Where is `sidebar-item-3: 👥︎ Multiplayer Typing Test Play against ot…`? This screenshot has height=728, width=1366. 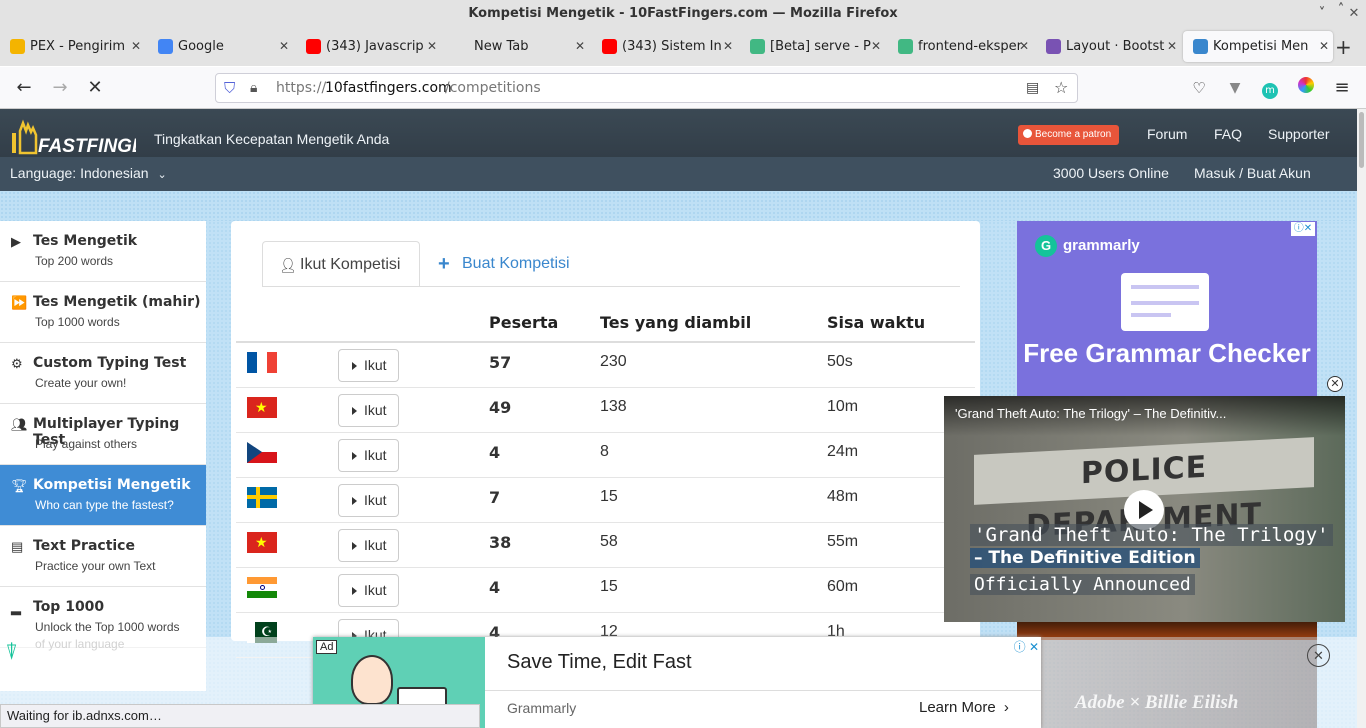 sidebar-item-3: 👥︎ Multiplayer Typing Test Play against ot… is located at coordinates (103, 434).